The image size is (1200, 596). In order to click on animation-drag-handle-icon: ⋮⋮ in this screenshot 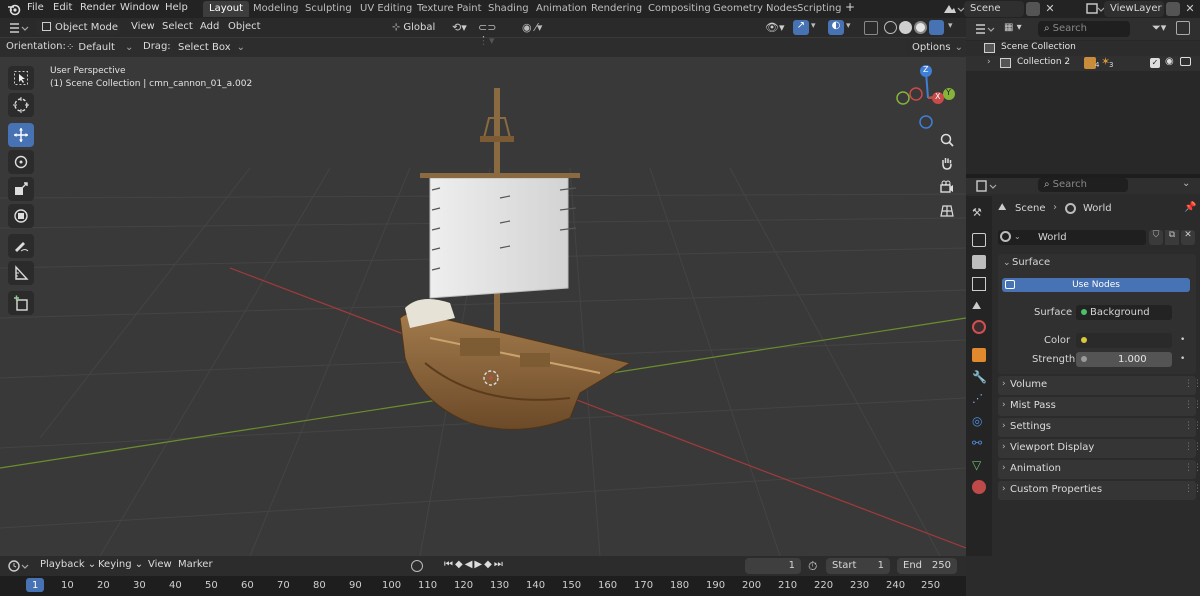, I will do `click(1192, 468)`.